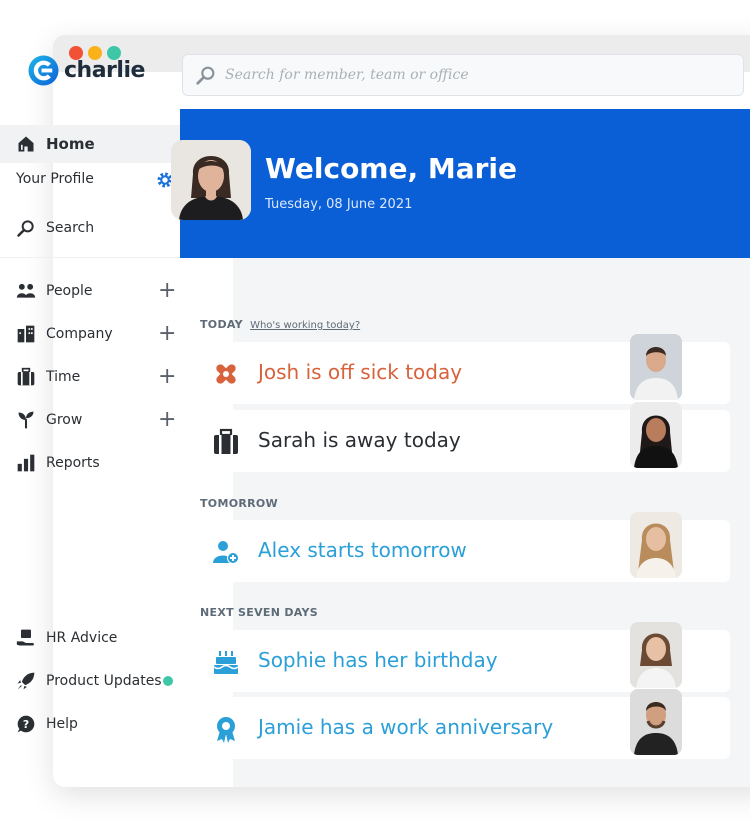 Image resolution: width=750 pixels, height=825 pixels. What do you see at coordinates (104, 681) in the screenshot?
I see `sidebar-item-label: Product Updates` at bounding box center [104, 681].